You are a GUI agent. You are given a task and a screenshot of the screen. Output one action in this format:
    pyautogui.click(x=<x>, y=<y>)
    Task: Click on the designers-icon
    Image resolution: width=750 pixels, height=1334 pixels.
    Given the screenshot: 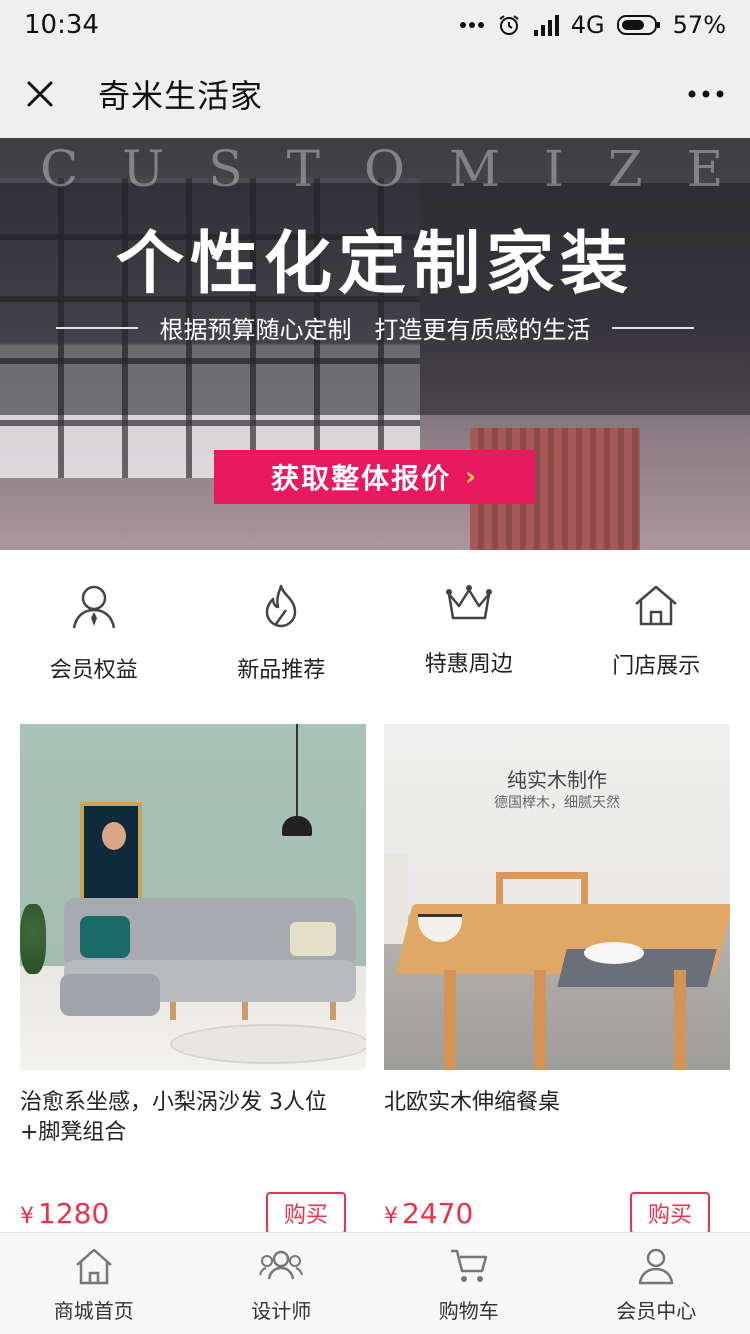 What is the action you would take?
    pyautogui.click(x=281, y=1268)
    